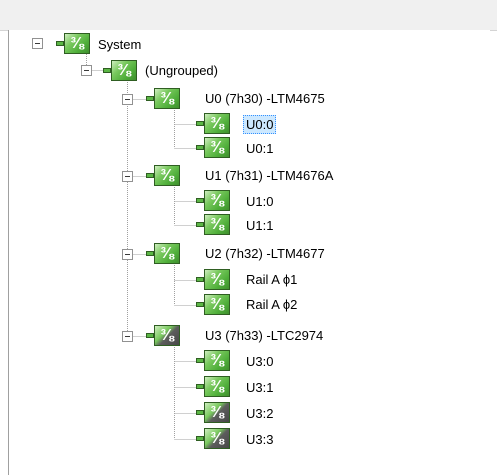 The image size is (497, 475). What do you see at coordinates (269, 175) in the screenshot?
I see `tree-node-label: U1 (7h31) -LTM4676A` at bounding box center [269, 175].